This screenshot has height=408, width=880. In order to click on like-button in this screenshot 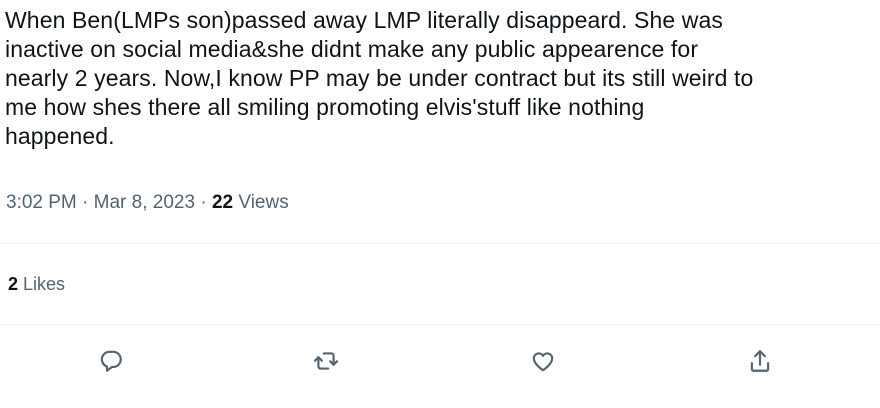, I will do `click(543, 361)`.